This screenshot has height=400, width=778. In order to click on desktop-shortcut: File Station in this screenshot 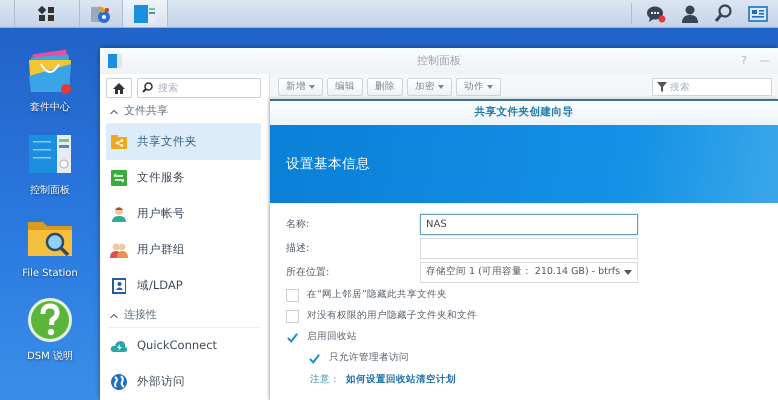, I will do `click(50, 246)`.